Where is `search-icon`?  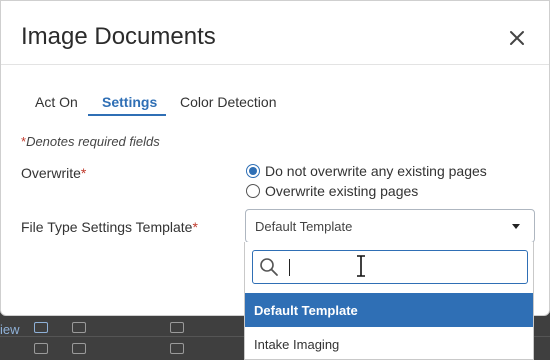 search-icon is located at coordinates (269, 267).